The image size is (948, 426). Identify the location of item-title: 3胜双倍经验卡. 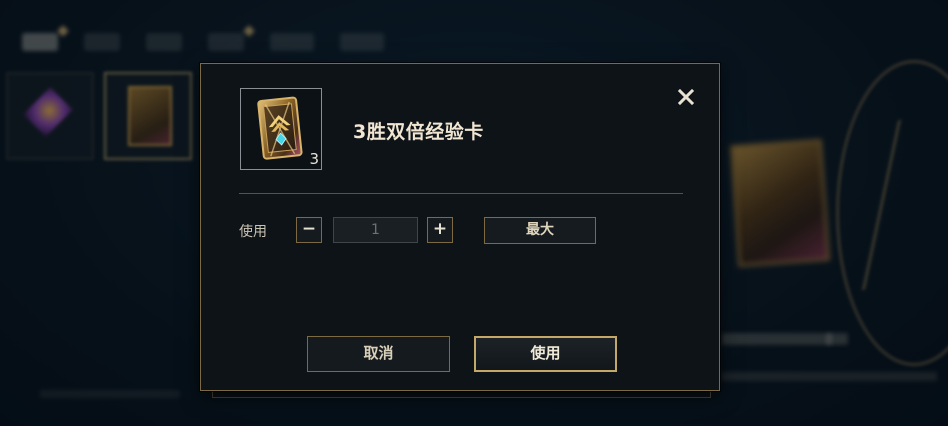
(418, 132).